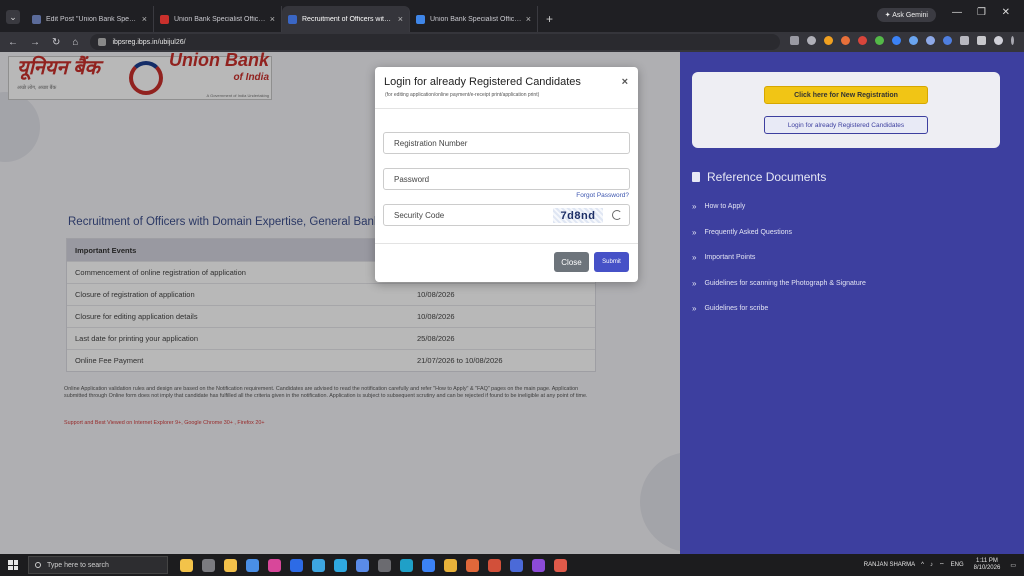  Describe the element at coordinates (736, 309) in the screenshot. I see `ref-link-label: Guidelines for scribe` at that location.